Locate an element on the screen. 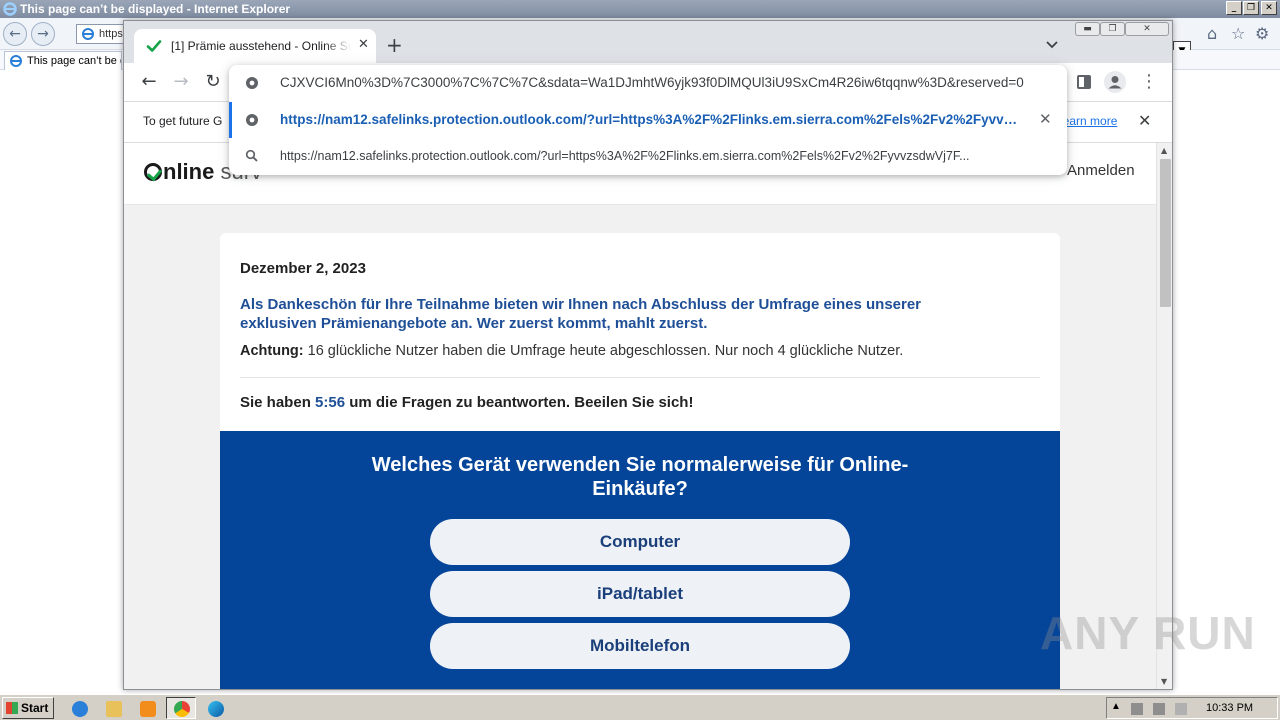 Image resolution: width=1280 pixels, height=720 pixels. browser-tab-active: [1] Prämie ausstehend - Online Survey ✕ is located at coordinates (255, 46).